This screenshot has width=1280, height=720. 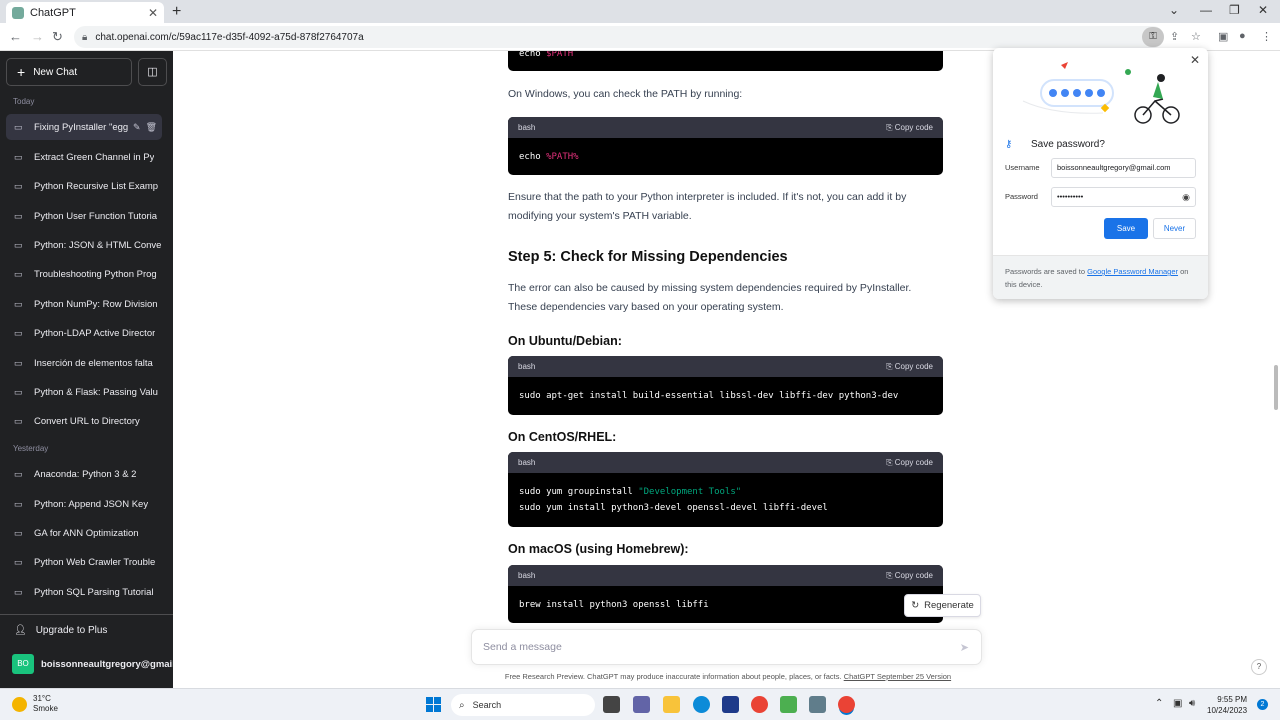 I want to click on password-manager-link: Google Password Manager, so click(x=1132, y=271).